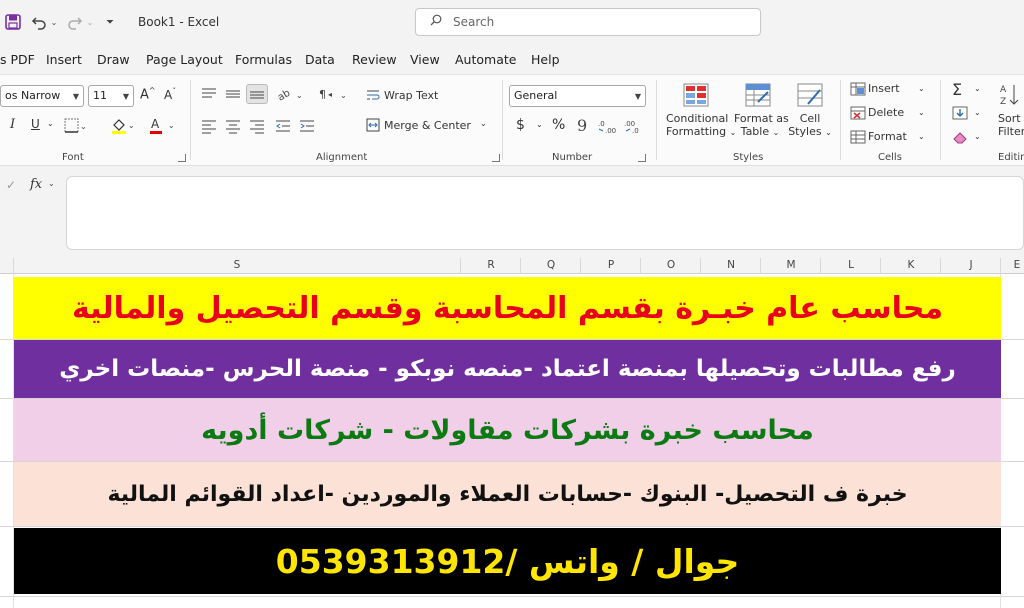 The width and height of the screenshot is (1024, 608). Describe the element at coordinates (333, 94) in the screenshot. I see `text-direction-icon: ¶ ◂ ⌄` at that location.